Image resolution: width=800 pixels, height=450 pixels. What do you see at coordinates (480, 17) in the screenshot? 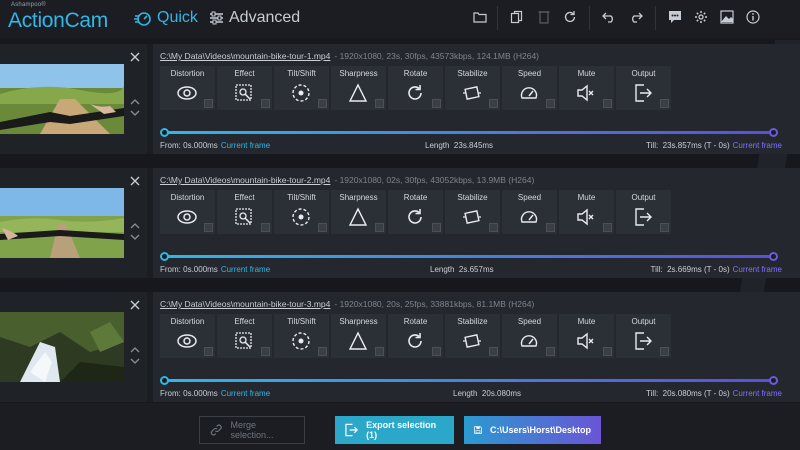
I see `folder-icon` at bounding box center [480, 17].